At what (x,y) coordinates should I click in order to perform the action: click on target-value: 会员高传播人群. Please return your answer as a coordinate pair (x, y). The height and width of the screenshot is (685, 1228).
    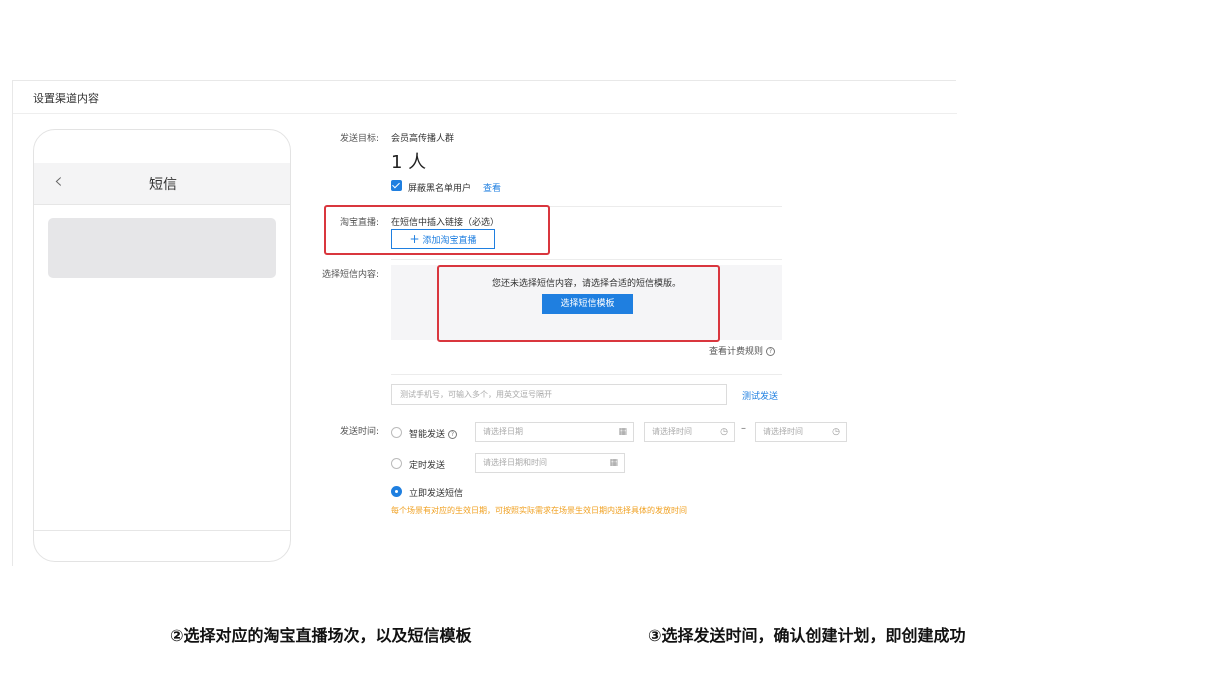
    Looking at the image, I should click on (423, 139).